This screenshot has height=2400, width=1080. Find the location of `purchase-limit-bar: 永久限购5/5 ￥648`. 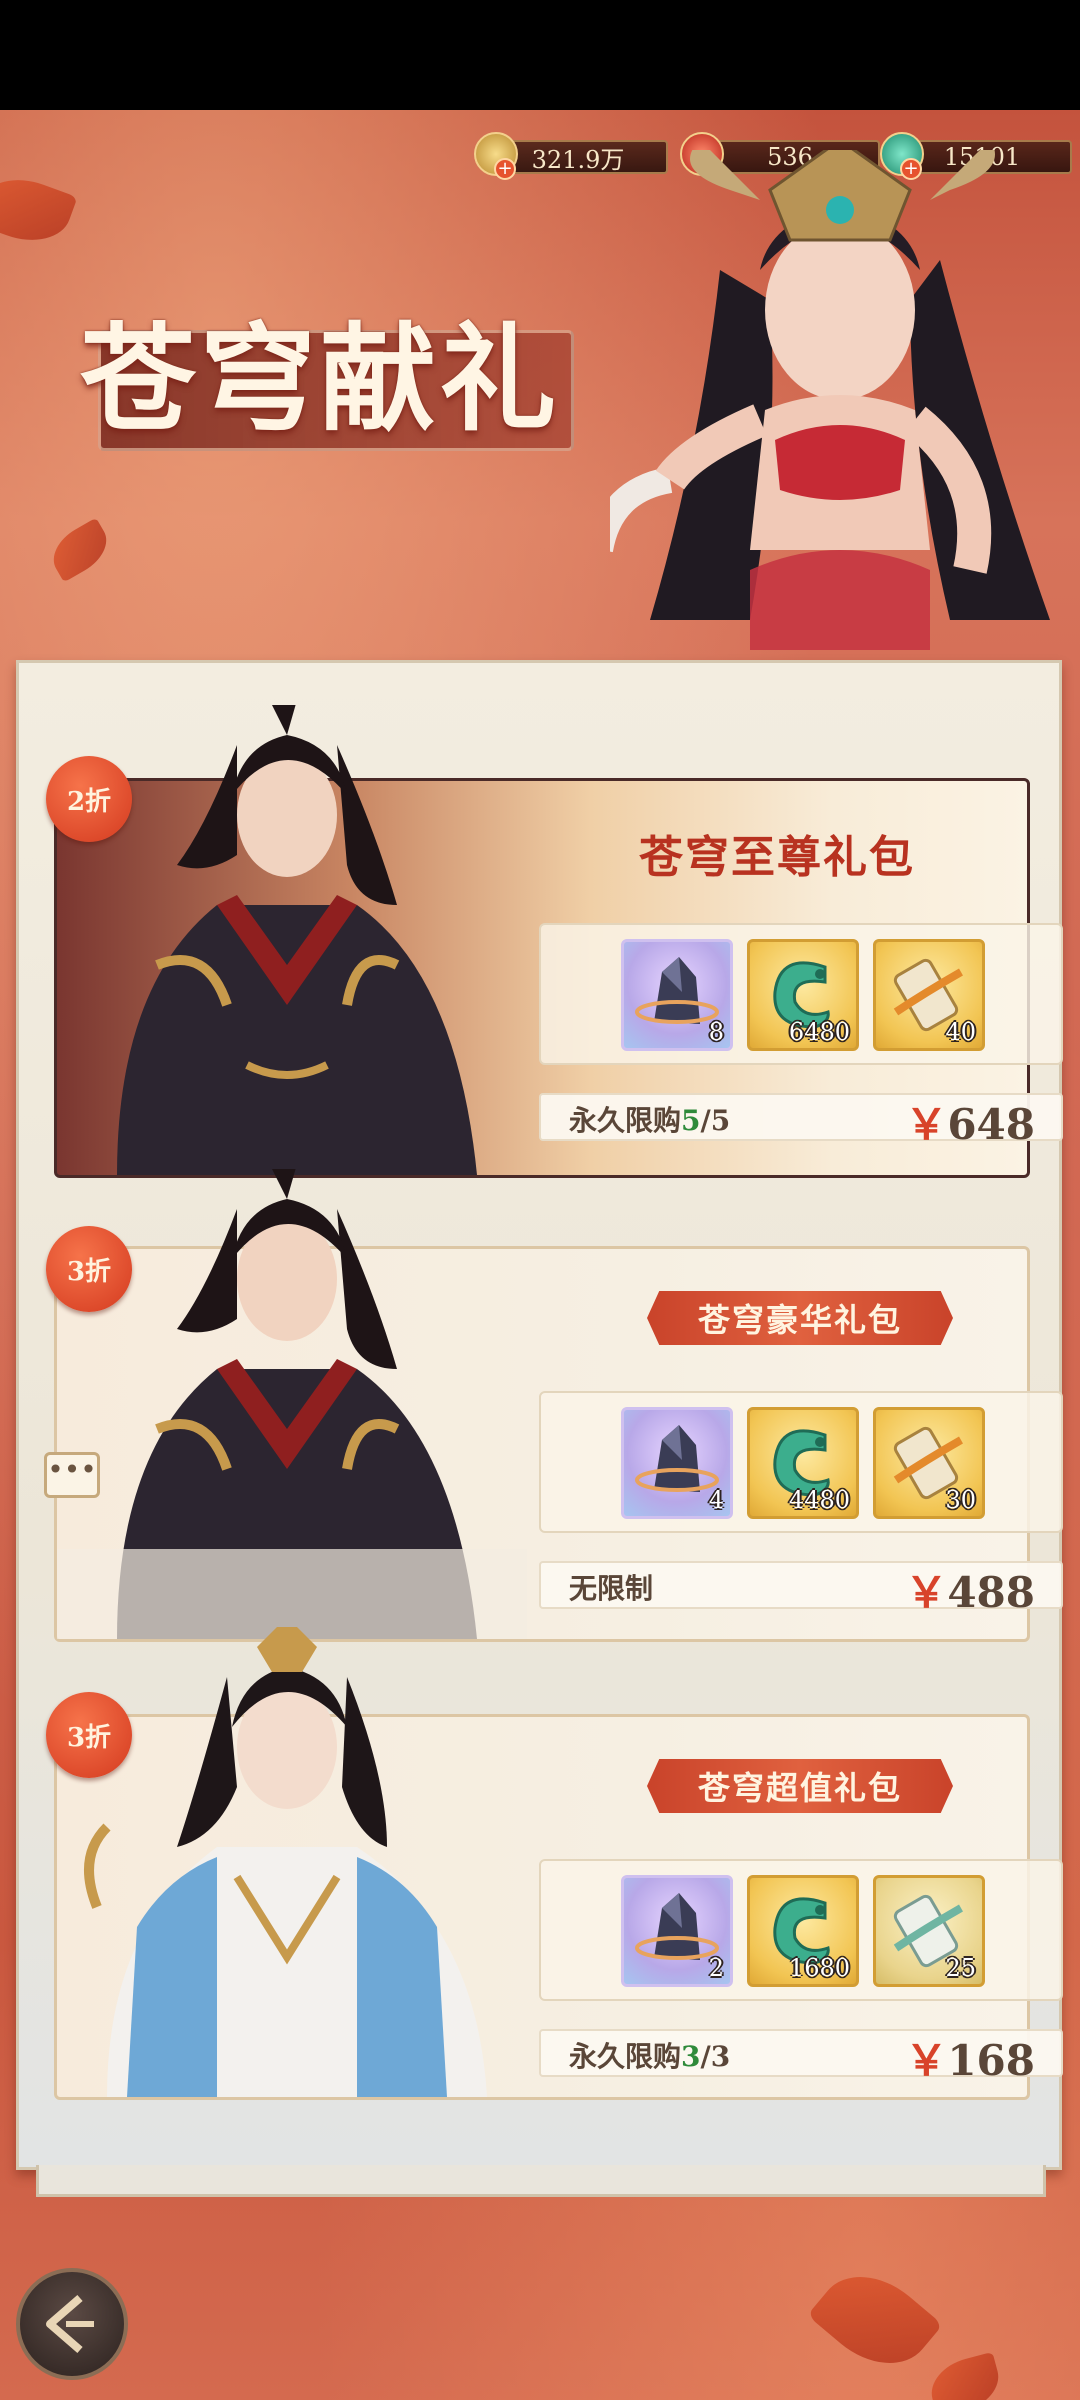

purchase-limit-bar: 永久限购5/5 ￥648 is located at coordinates (801, 1121).